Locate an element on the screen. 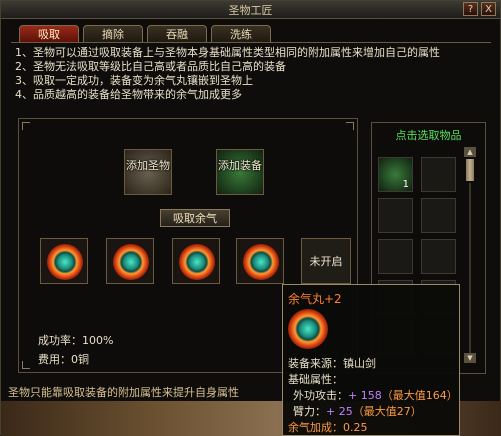 The image size is (501, 436). scroll-down-icon: ▼ is located at coordinates (470, 358).